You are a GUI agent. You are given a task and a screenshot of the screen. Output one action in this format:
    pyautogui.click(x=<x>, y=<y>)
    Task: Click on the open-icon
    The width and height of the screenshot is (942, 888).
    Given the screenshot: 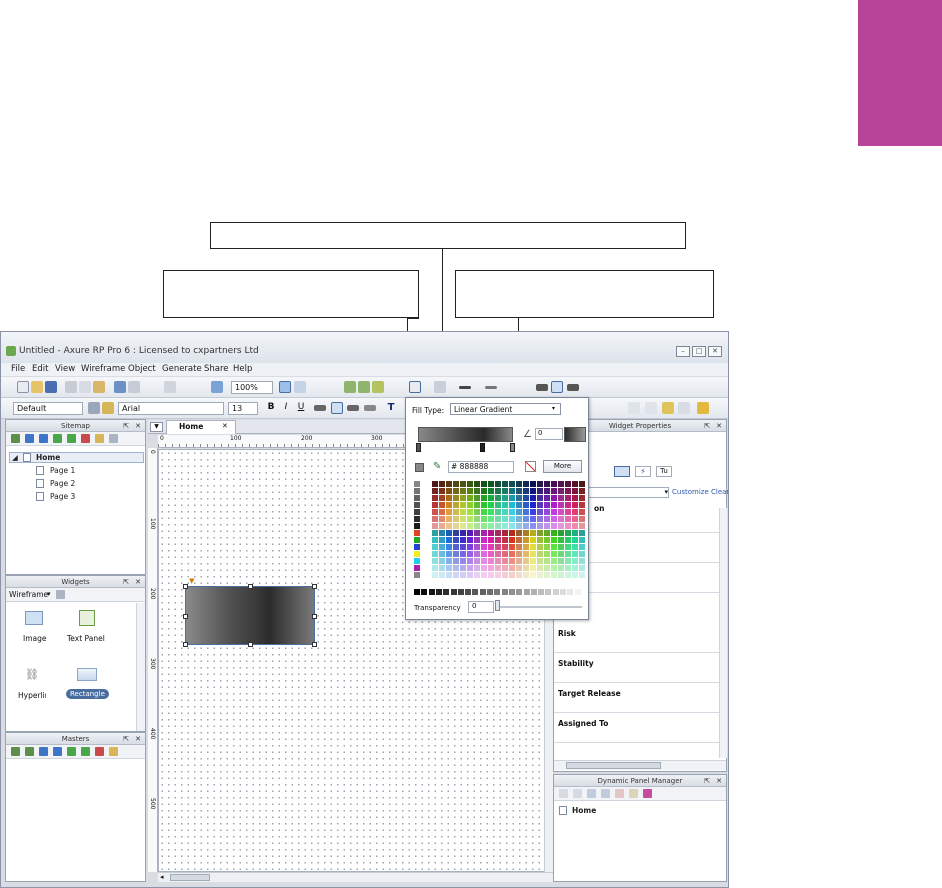 What is the action you would take?
    pyautogui.click(x=37, y=387)
    